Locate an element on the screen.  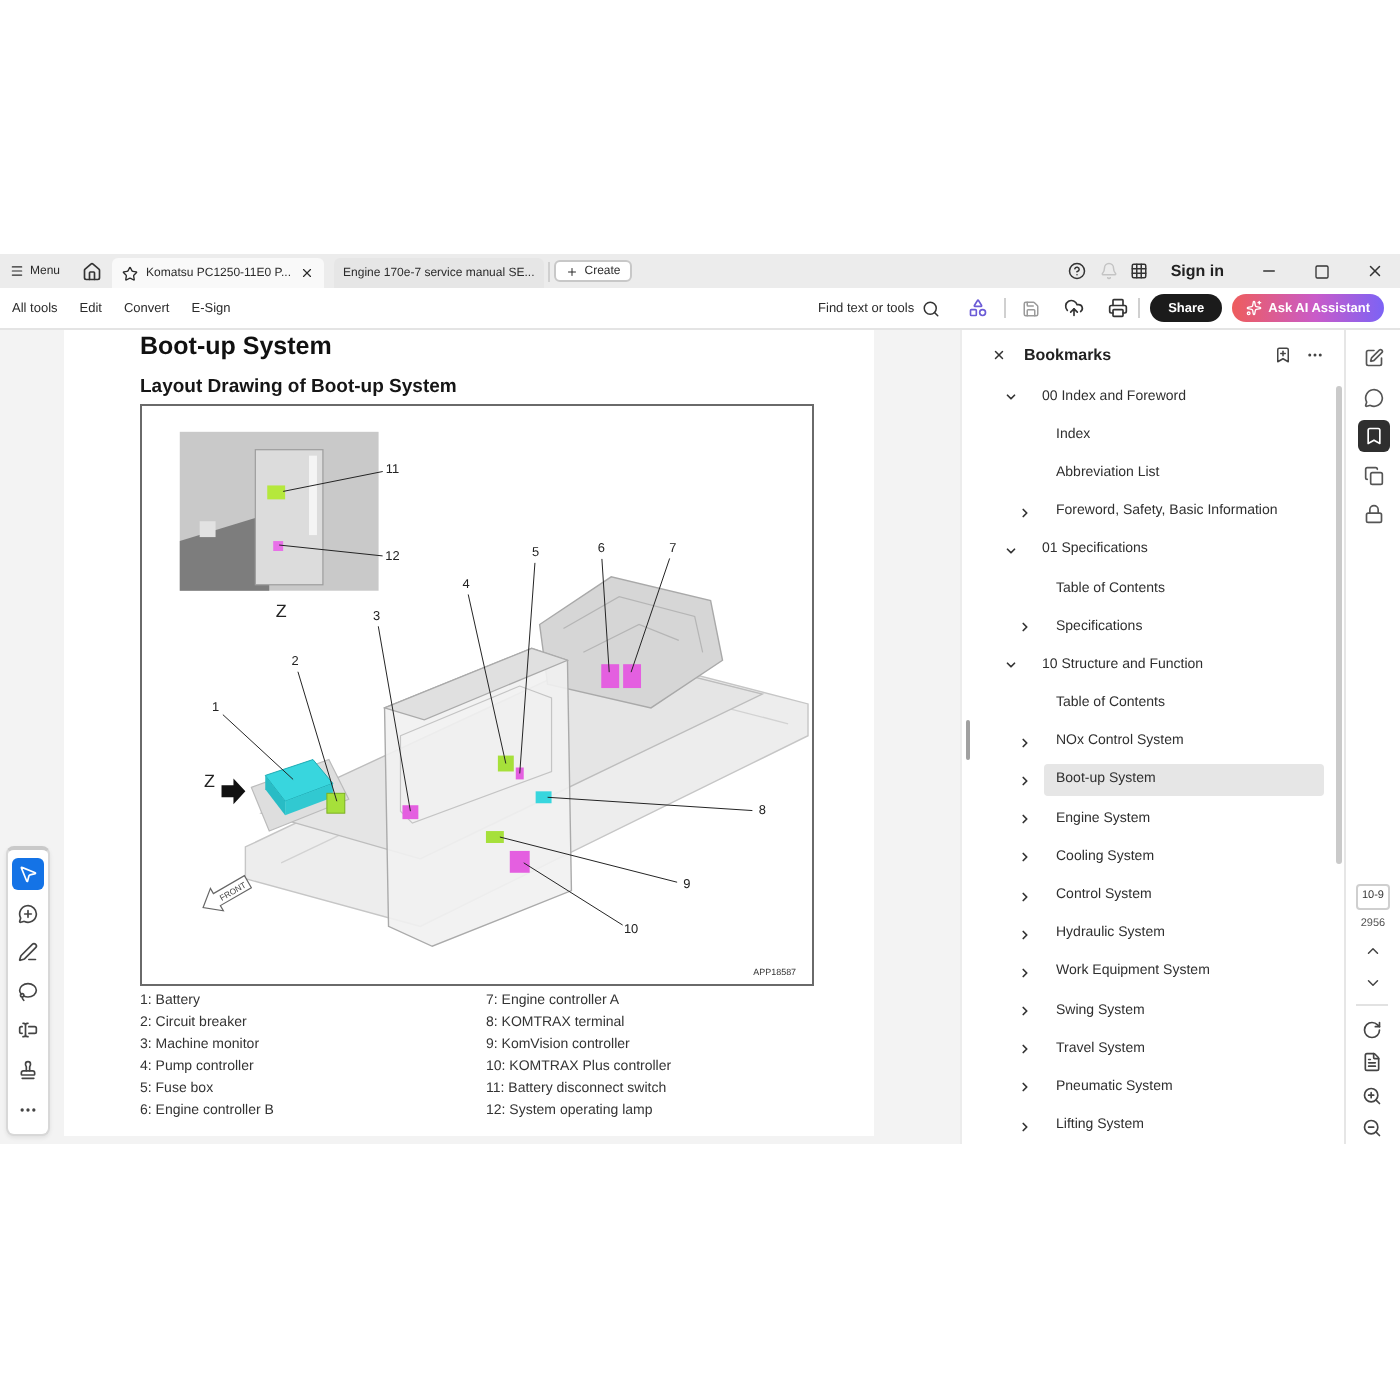
help-icon is located at coordinates (1077, 271).